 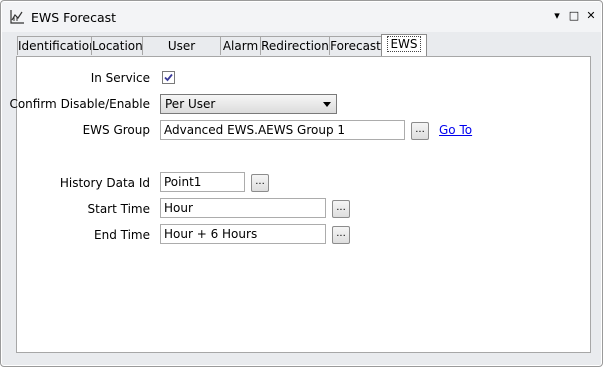 I want to click on ews-group-label: EWS Group, so click(x=116, y=130).